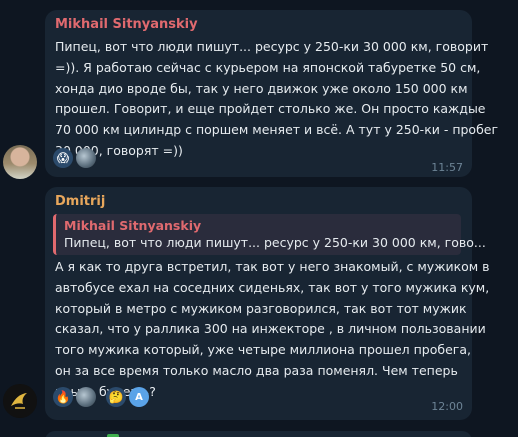 The height and width of the screenshot is (437, 518). What do you see at coordinates (80, 201) in the screenshot?
I see `message-author: Dmitrij` at bounding box center [80, 201].